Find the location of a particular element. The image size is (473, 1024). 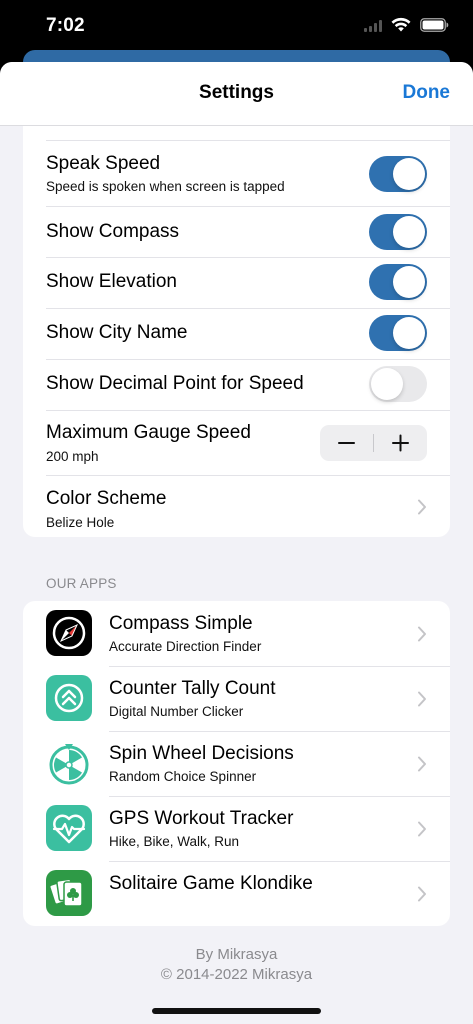

show-elevation-toggle is located at coordinates (398, 282).